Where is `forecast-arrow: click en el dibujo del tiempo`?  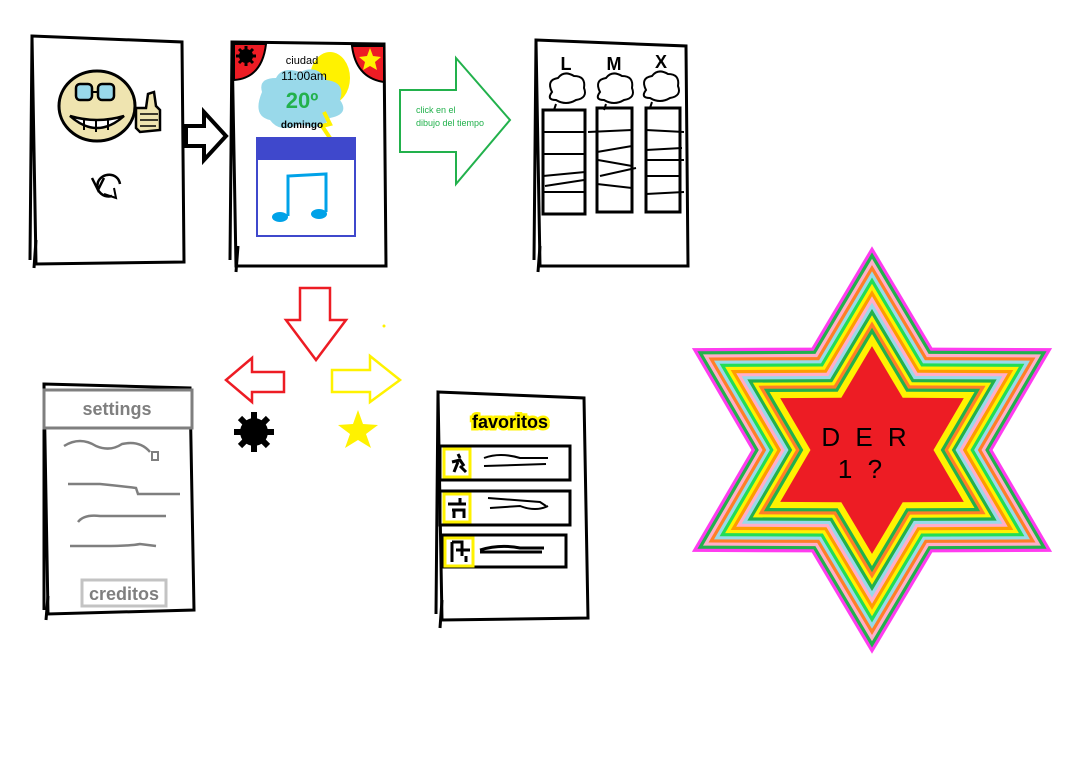 forecast-arrow: click en el dibujo del tiempo is located at coordinates (455, 121).